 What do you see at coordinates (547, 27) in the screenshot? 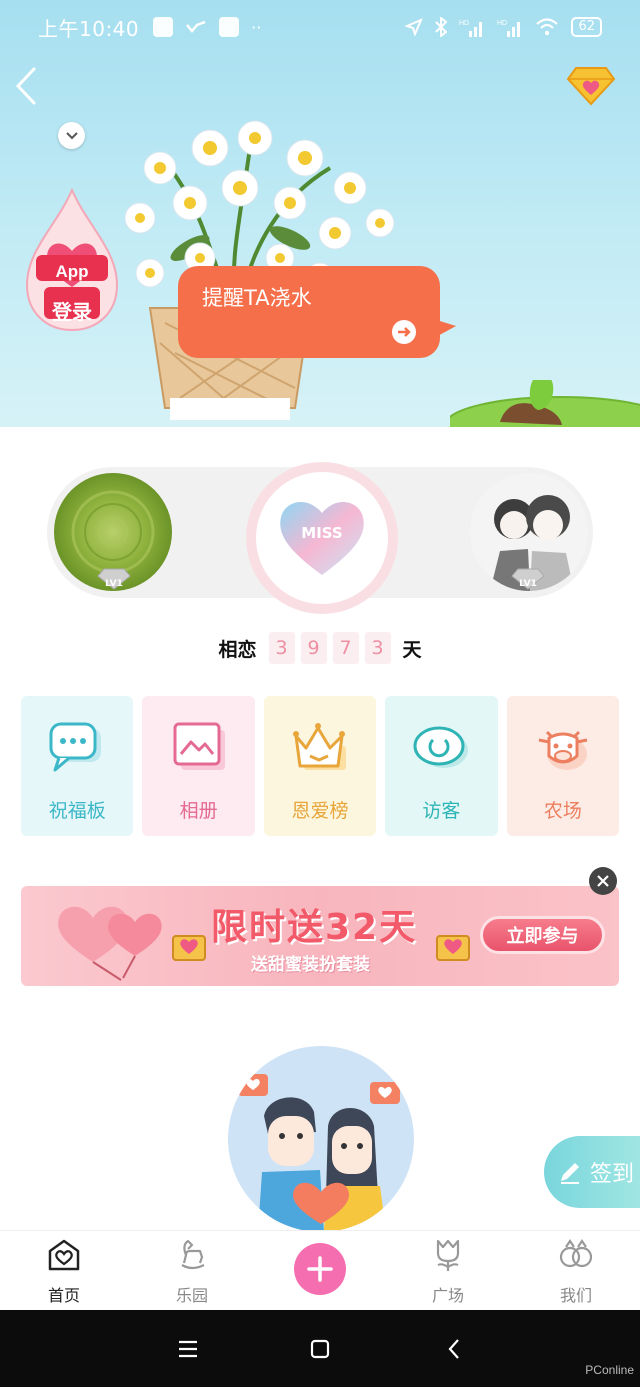
I see `wifi-icon` at bounding box center [547, 27].